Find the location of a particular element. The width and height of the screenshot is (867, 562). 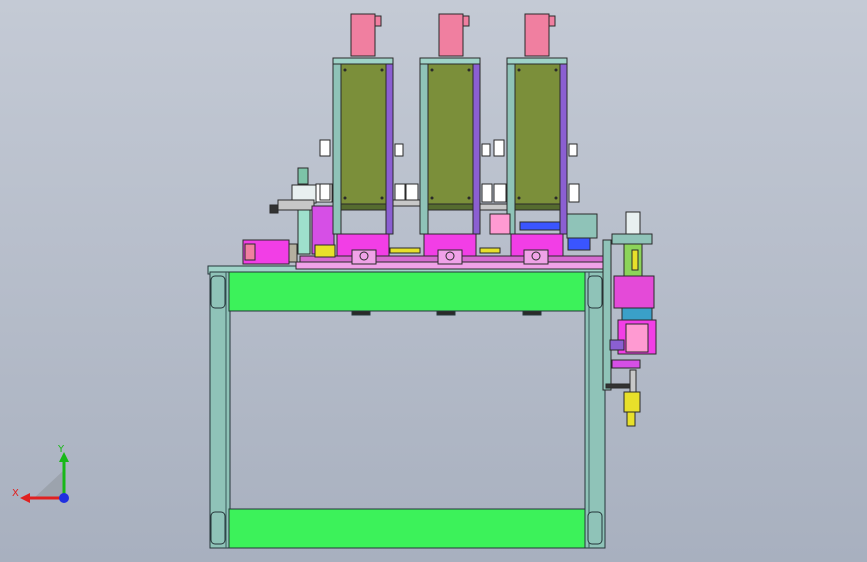

frame-right-post is located at coordinates (595, 410).